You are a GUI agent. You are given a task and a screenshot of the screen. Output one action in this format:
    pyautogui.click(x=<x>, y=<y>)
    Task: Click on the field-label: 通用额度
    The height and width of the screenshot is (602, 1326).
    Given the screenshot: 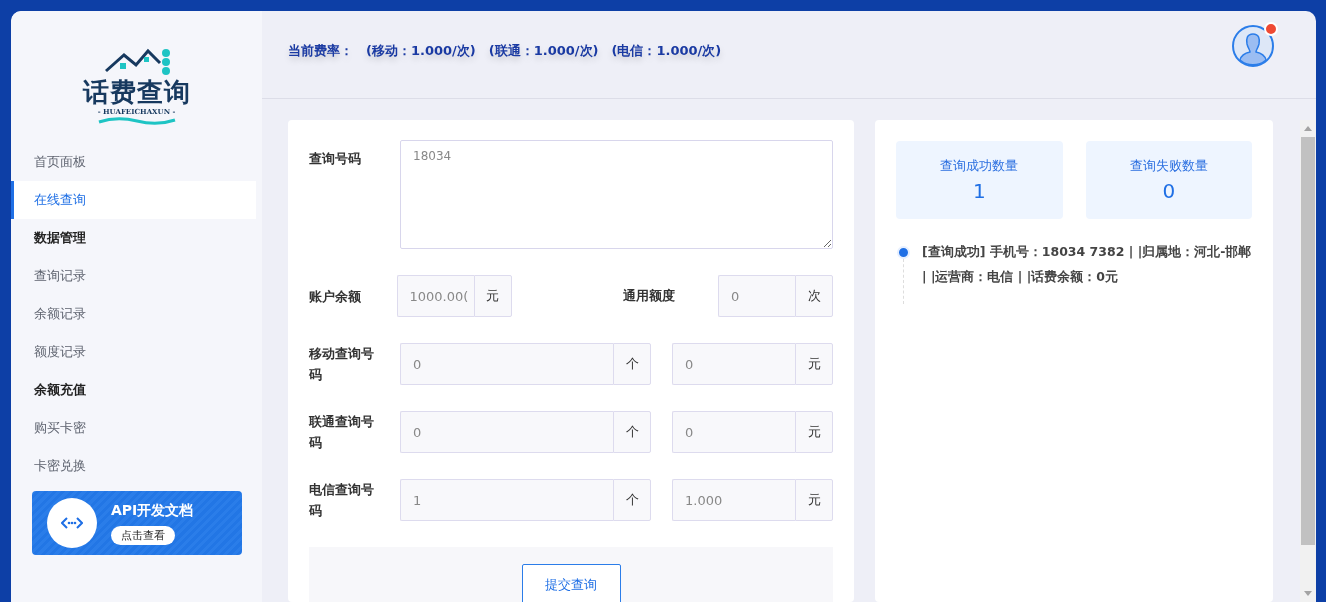 What is the action you would take?
    pyautogui.click(x=649, y=296)
    